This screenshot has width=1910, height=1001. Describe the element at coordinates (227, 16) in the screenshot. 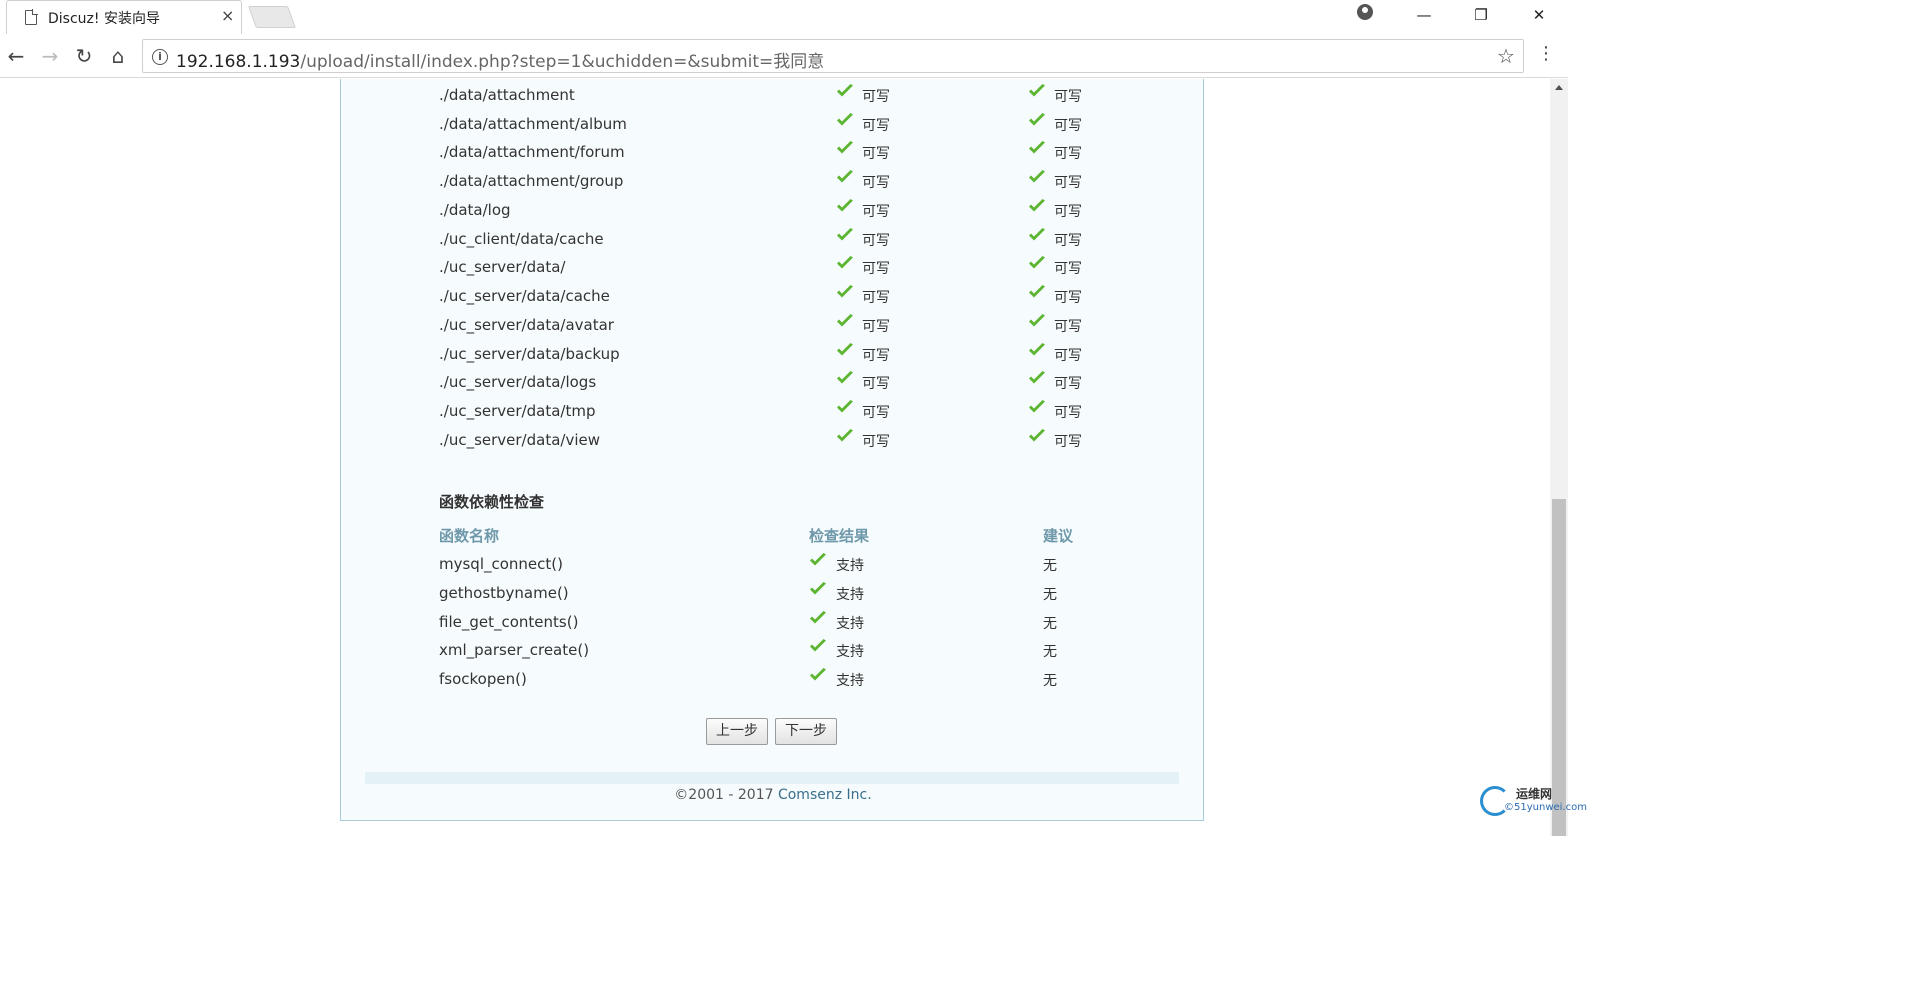

I see `tab-close-icon: ×` at that location.